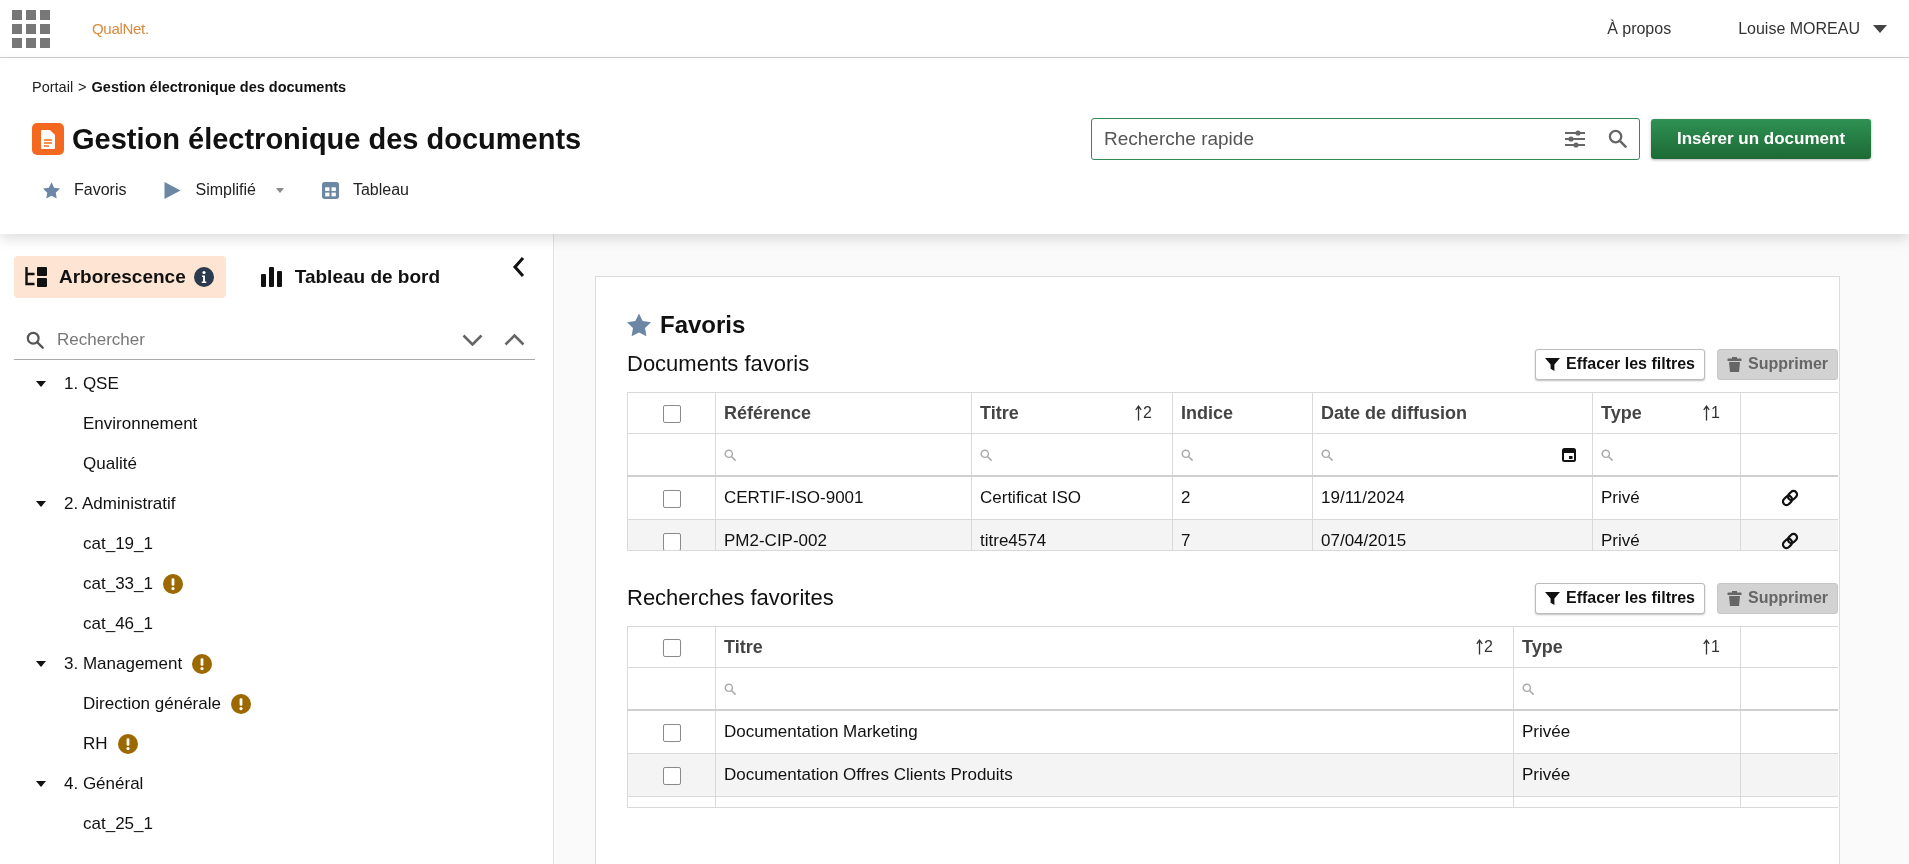 The image size is (1909, 864). What do you see at coordinates (95, 744) in the screenshot?
I see `tree-item: RH` at bounding box center [95, 744].